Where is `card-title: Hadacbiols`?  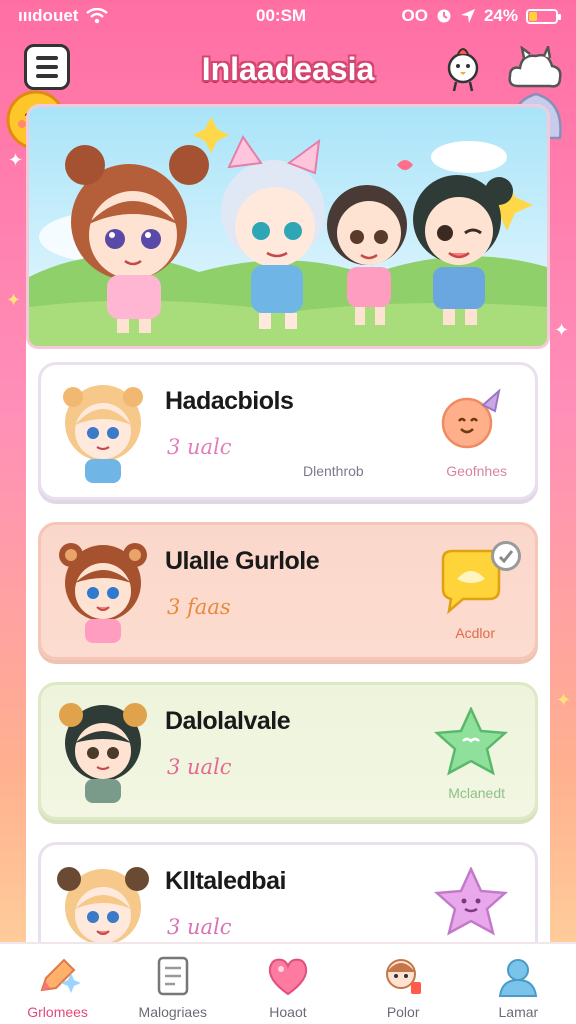 card-title: Hadacbiols is located at coordinates (229, 401).